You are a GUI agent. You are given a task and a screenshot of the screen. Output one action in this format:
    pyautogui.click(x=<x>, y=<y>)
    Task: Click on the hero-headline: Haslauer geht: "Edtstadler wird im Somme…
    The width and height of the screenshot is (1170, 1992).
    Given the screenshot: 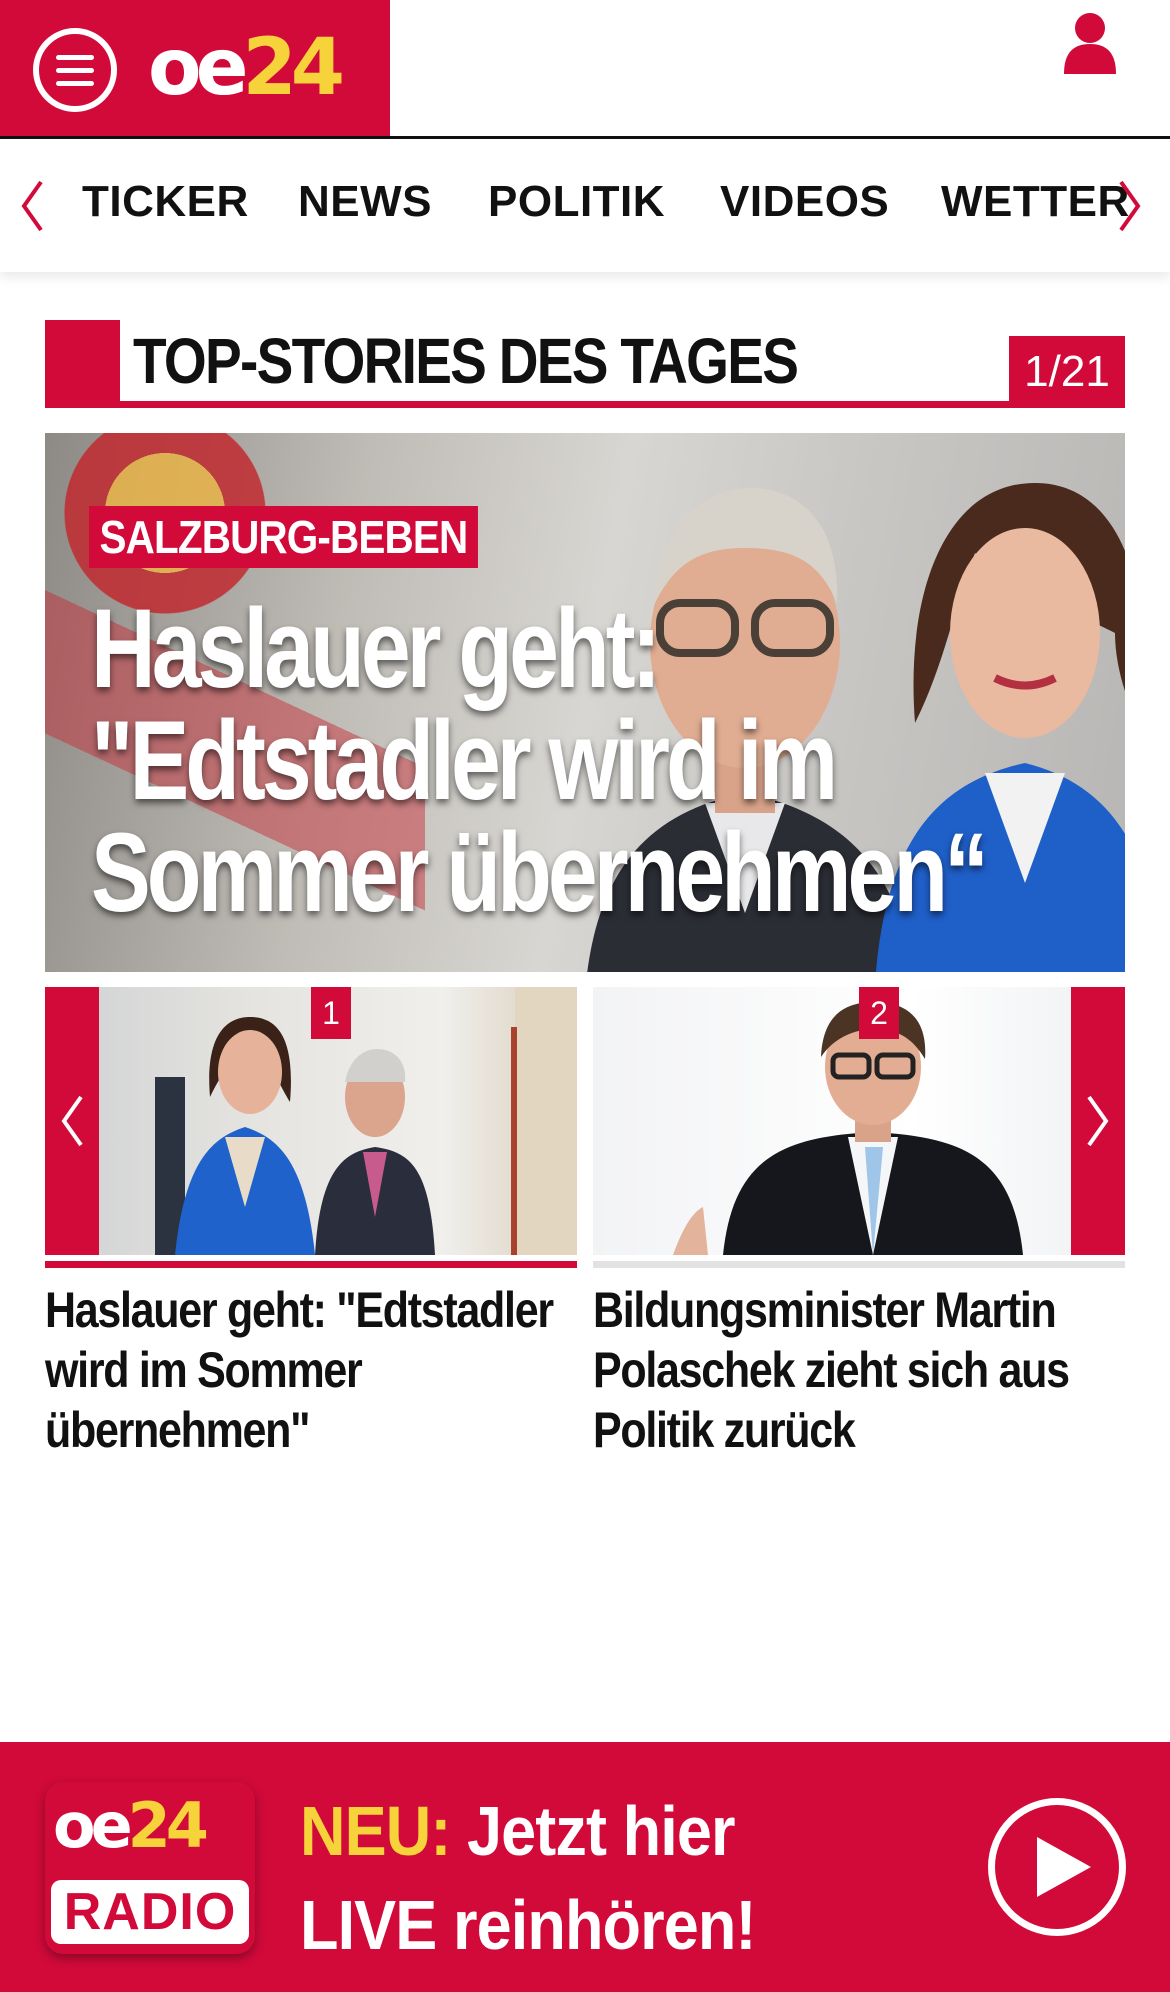 What is the action you would take?
    pyautogui.click(x=591, y=761)
    